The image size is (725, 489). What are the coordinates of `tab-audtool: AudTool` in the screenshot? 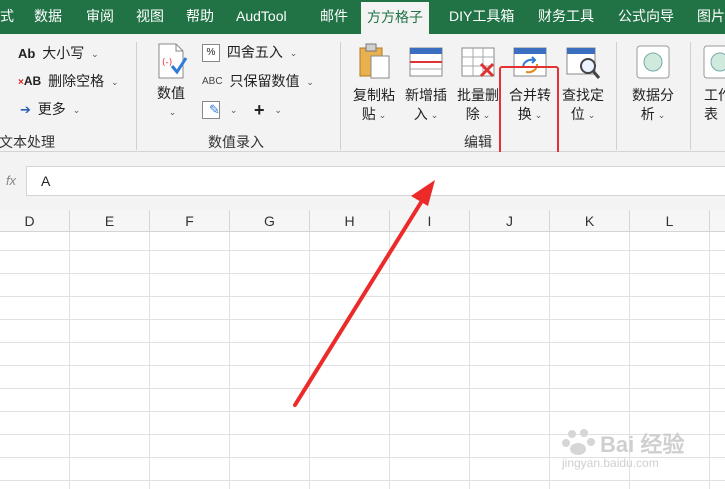 It's located at (261, 17).